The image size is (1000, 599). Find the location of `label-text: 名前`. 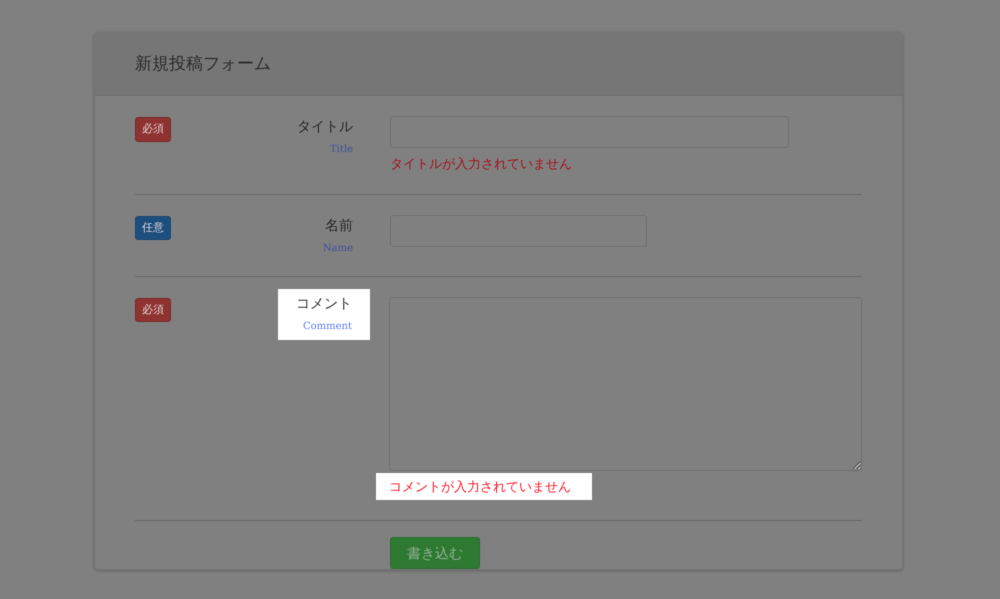

label-text: 名前 is located at coordinates (339, 225).